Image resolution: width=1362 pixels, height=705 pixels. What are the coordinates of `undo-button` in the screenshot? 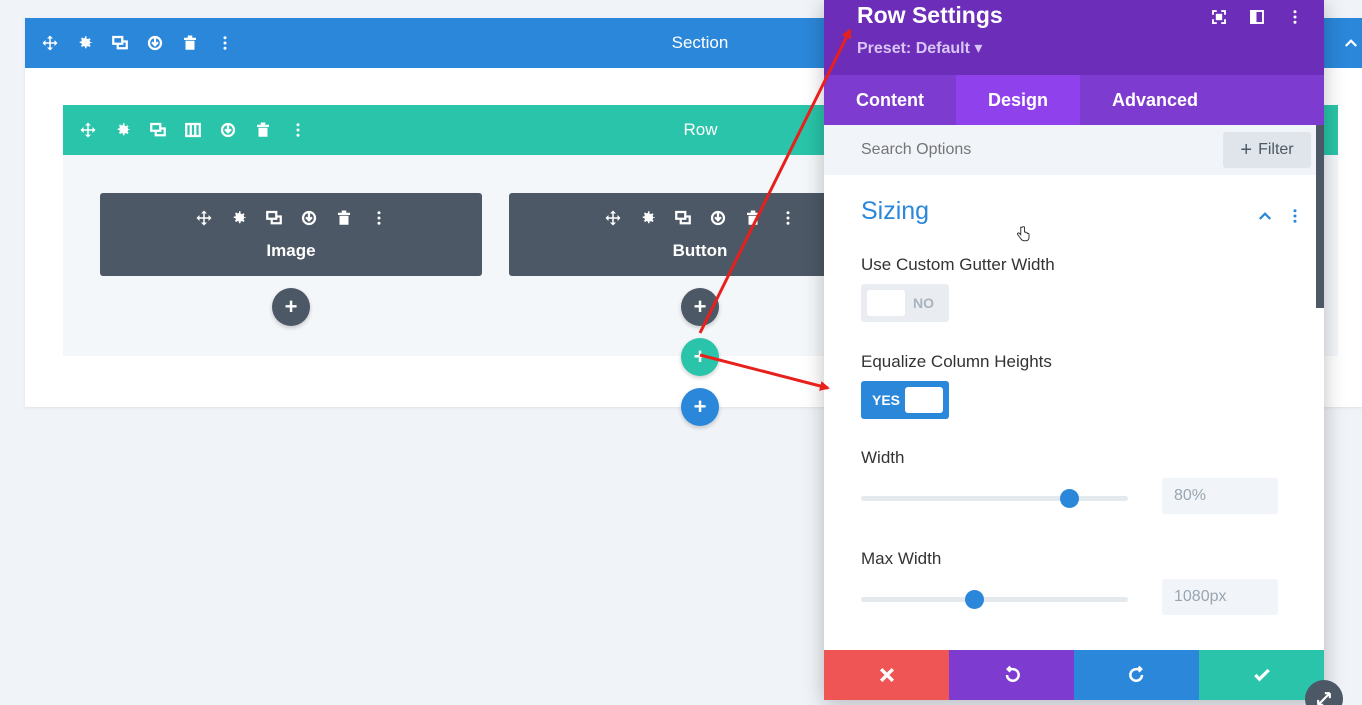 It's located at (1011, 675).